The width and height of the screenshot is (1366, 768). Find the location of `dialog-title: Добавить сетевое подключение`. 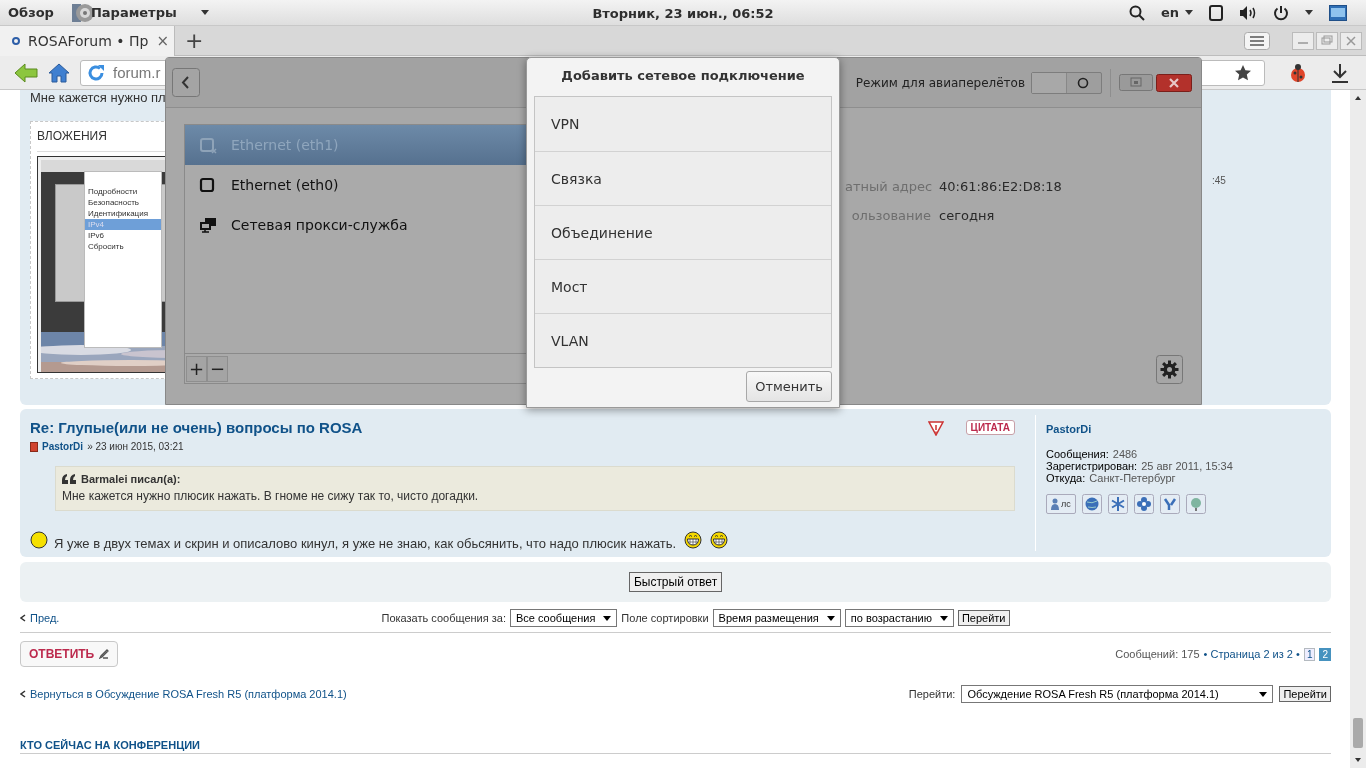

dialog-title: Добавить сетевое подключение is located at coordinates (683, 76).